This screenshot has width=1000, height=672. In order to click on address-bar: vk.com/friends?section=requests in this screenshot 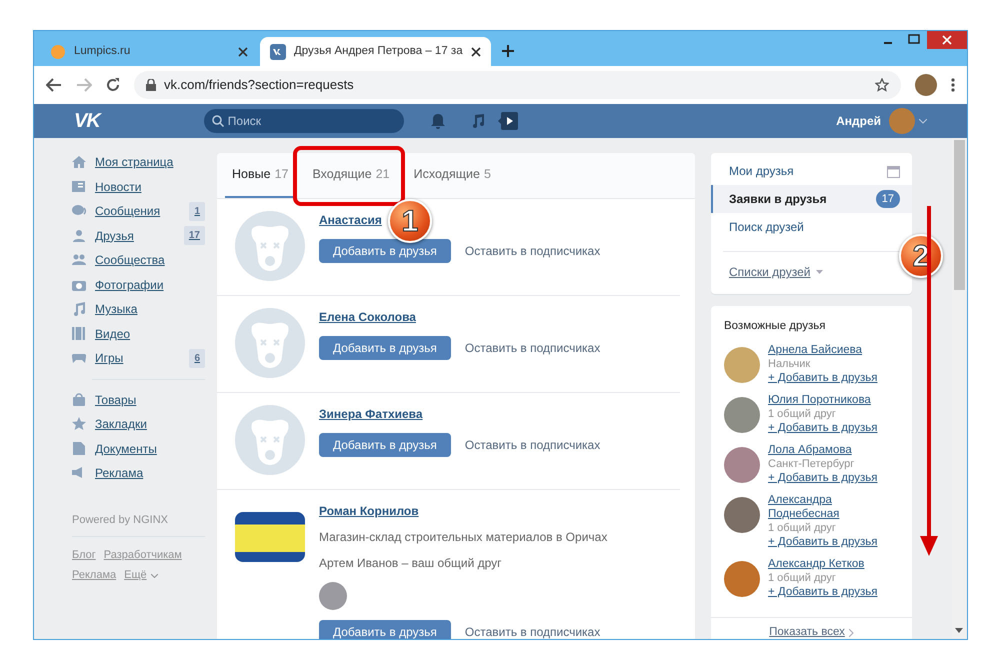, I will do `click(517, 85)`.